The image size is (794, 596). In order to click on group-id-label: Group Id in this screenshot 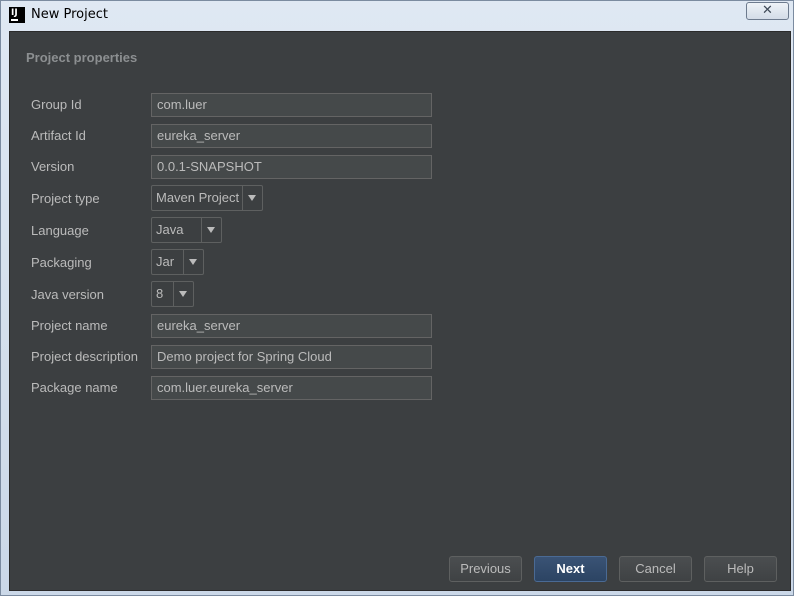, I will do `click(56, 104)`.